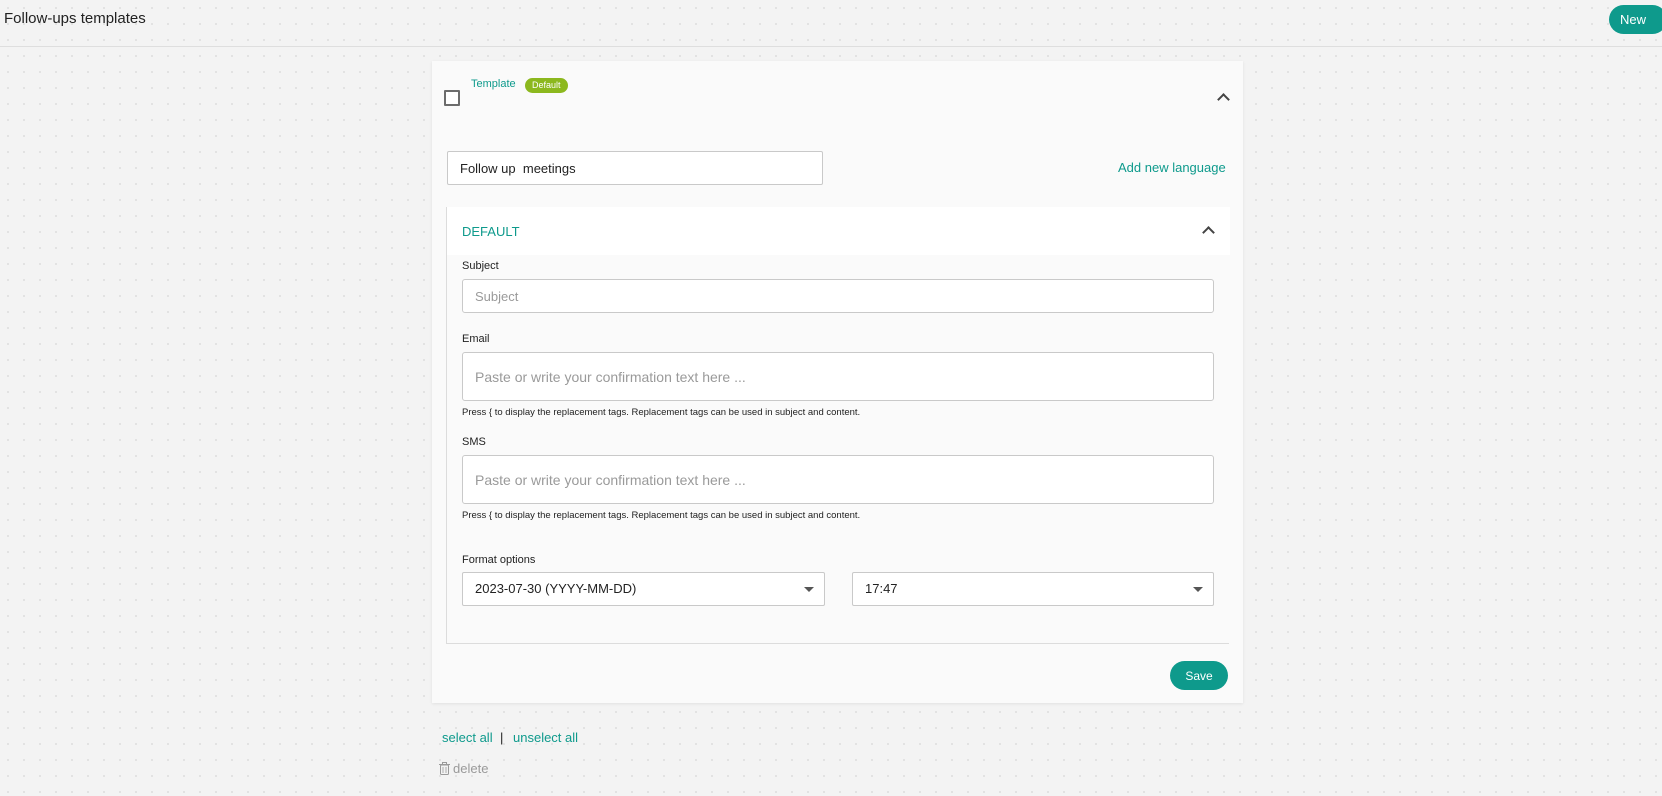 This screenshot has width=1662, height=796. I want to click on page-header: Follow-ups templates New, so click(831, 23).